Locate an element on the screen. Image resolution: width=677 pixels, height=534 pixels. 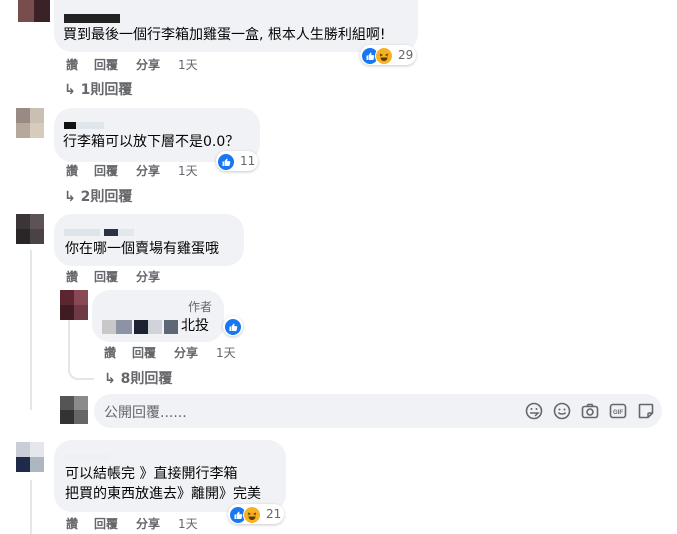
reaction-count: 21 is located at coordinates (274, 514).